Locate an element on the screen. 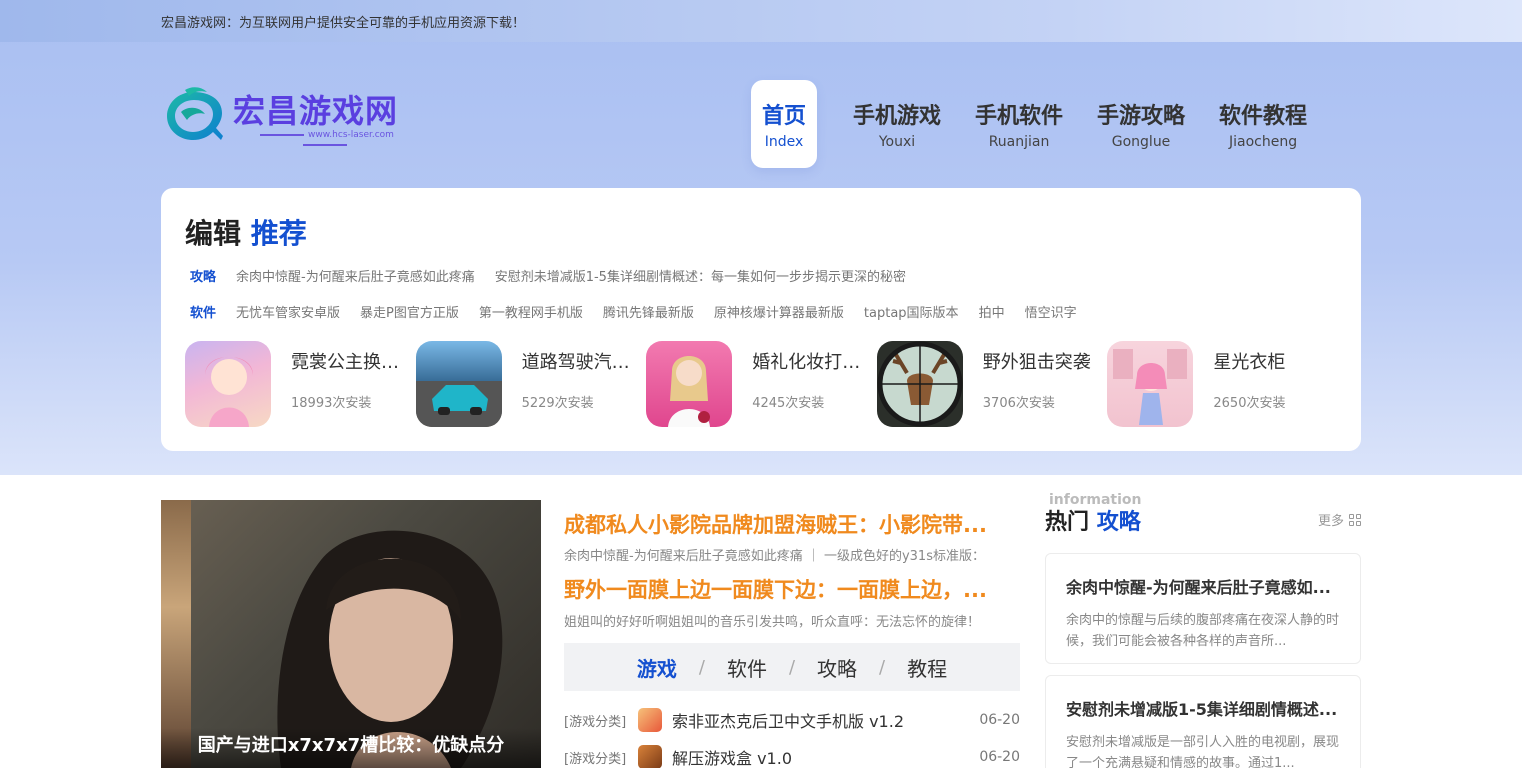  software-link: 暴走P图官方正版 is located at coordinates (409, 311).